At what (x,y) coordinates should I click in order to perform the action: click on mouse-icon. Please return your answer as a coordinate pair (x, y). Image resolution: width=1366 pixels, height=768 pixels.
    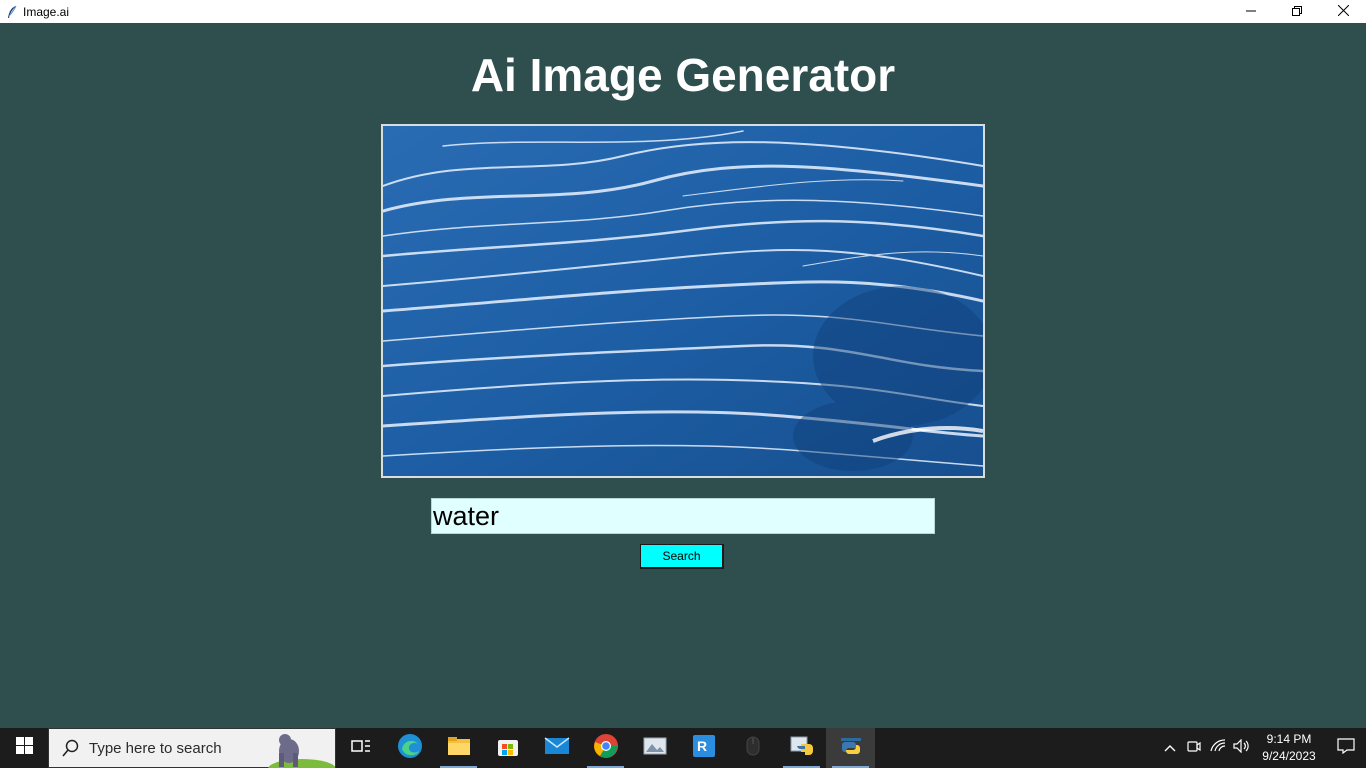
    Looking at the image, I should click on (753, 748).